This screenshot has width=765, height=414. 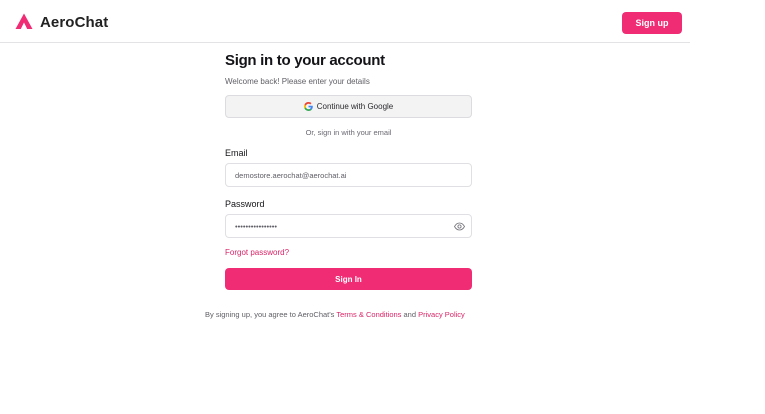 I want to click on aerochat-logo-icon, so click(x=24, y=21).